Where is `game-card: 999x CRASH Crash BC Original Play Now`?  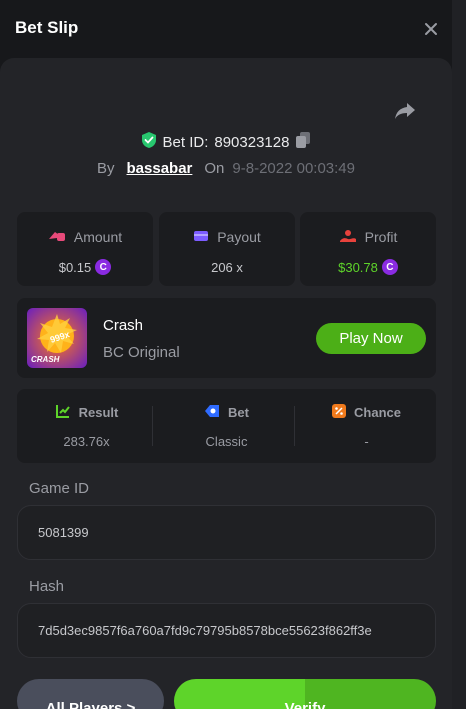 game-card: 999x CRASH Crash BC Original Play Now is located at coordinates (226, 338).